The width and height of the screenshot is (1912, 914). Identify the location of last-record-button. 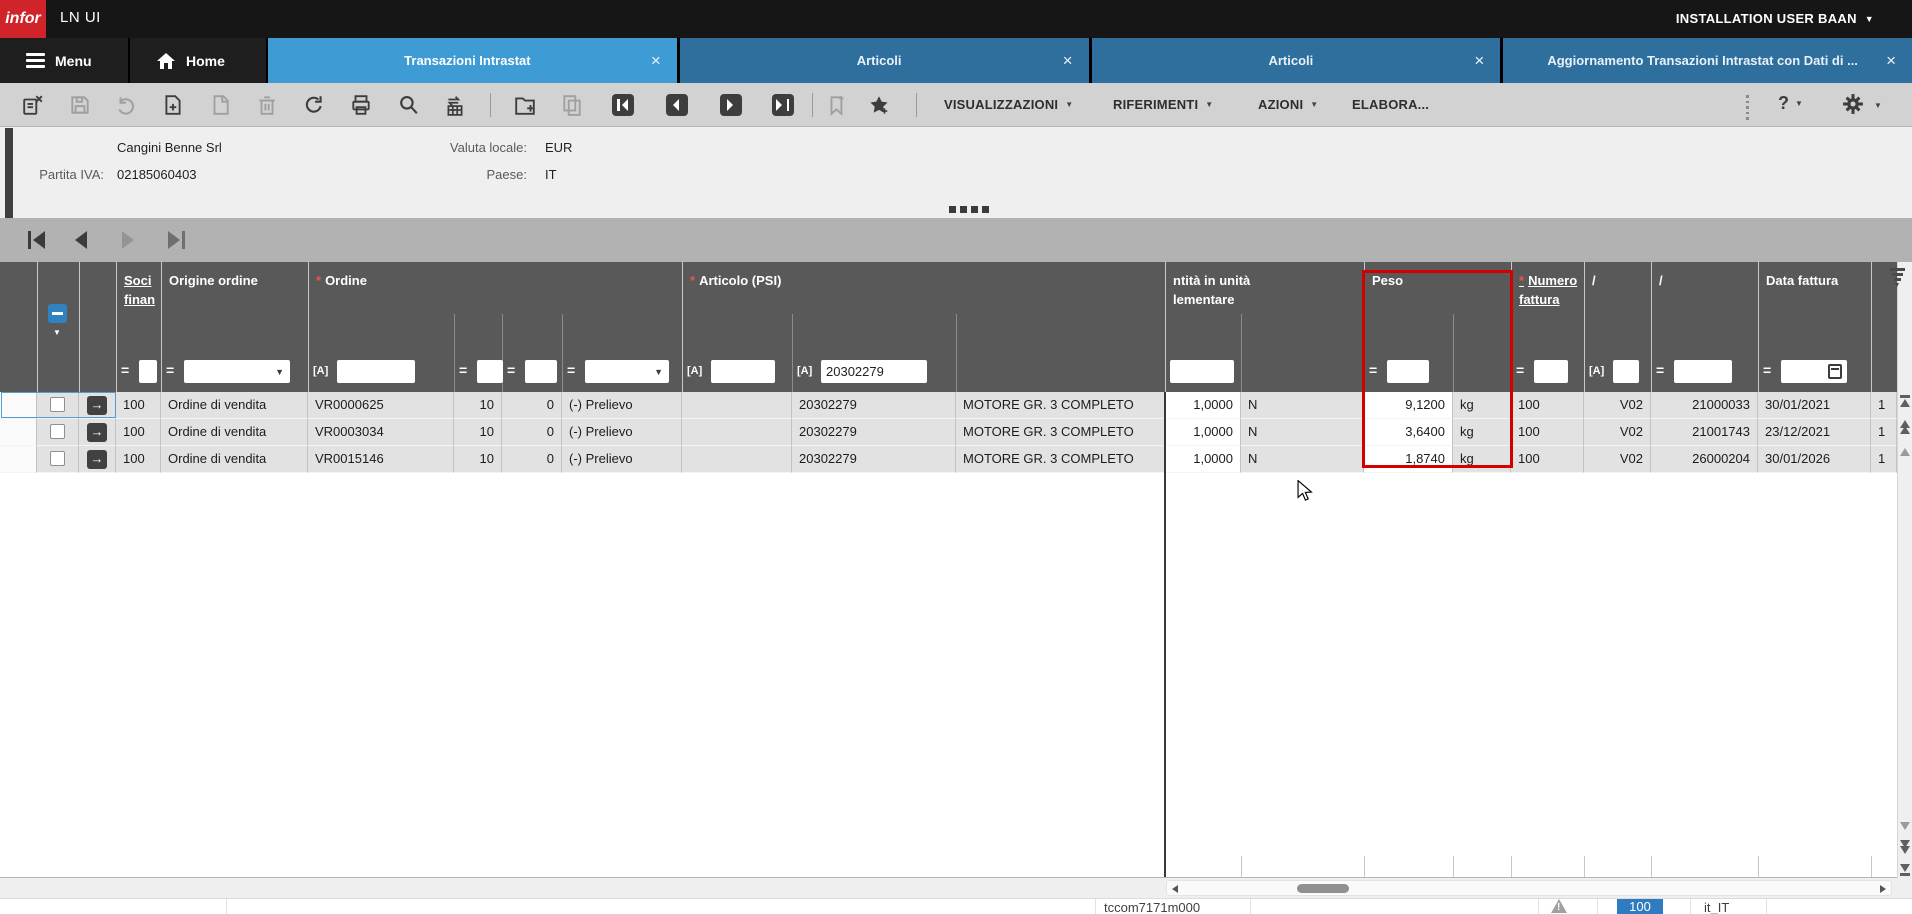
(783, 105).